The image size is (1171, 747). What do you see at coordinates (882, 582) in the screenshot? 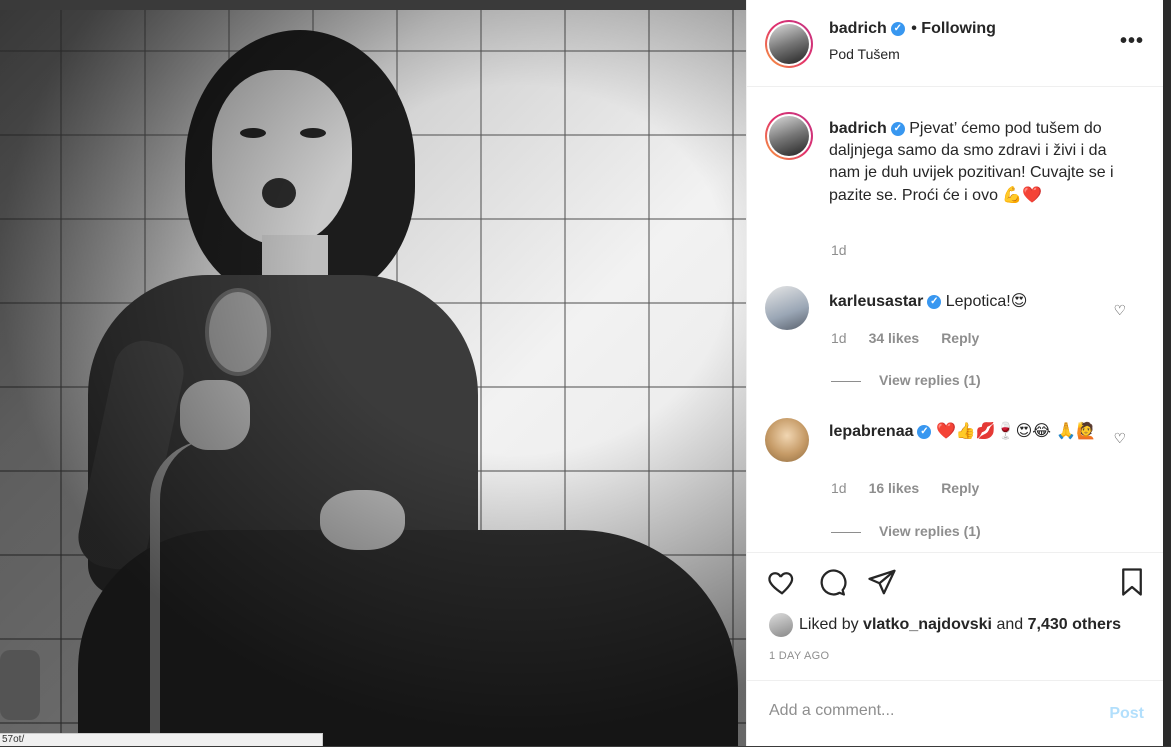
I see `share-paper-plane-icon` at bounding box center [882, 582].